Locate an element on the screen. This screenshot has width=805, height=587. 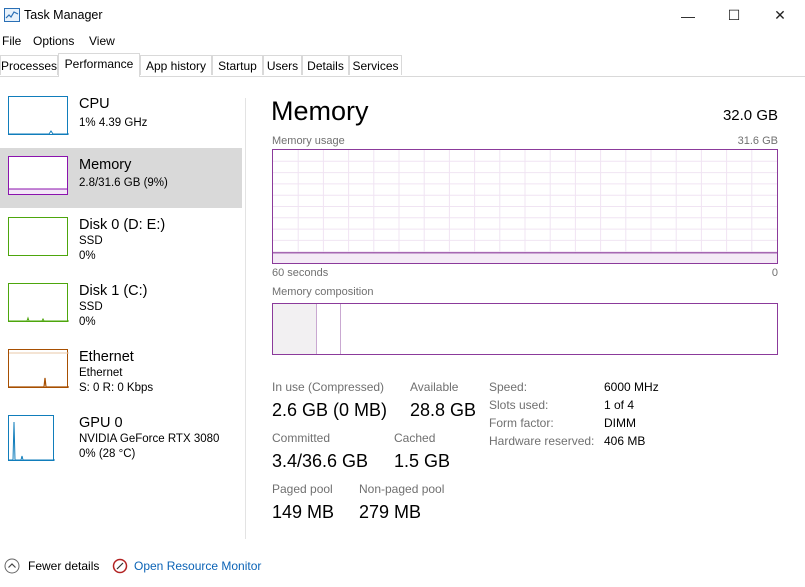
gpu-graph-icon is located at coordinates (31, 438).